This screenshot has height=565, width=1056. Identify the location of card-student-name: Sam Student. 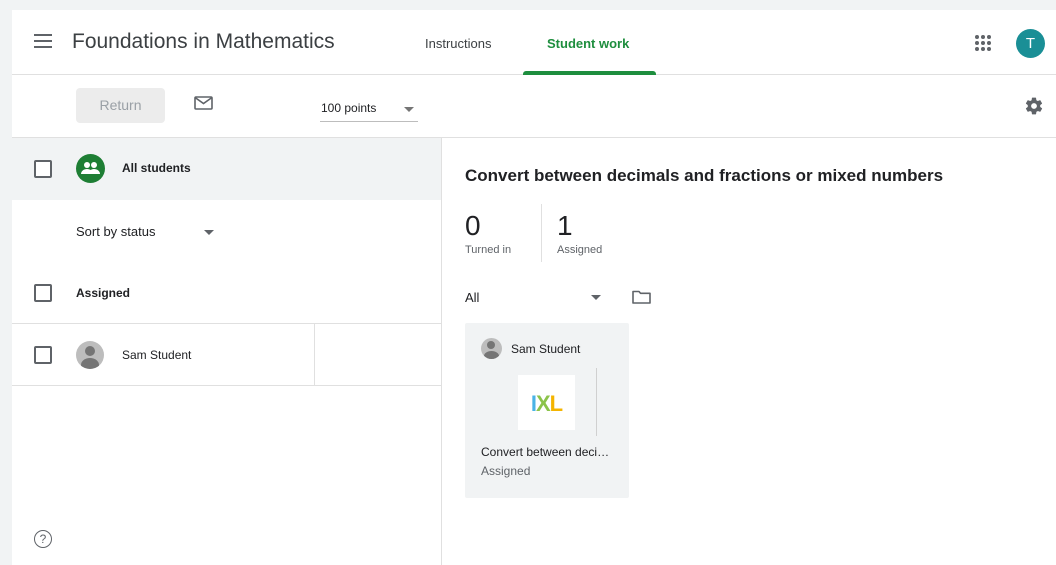
(546, 349).